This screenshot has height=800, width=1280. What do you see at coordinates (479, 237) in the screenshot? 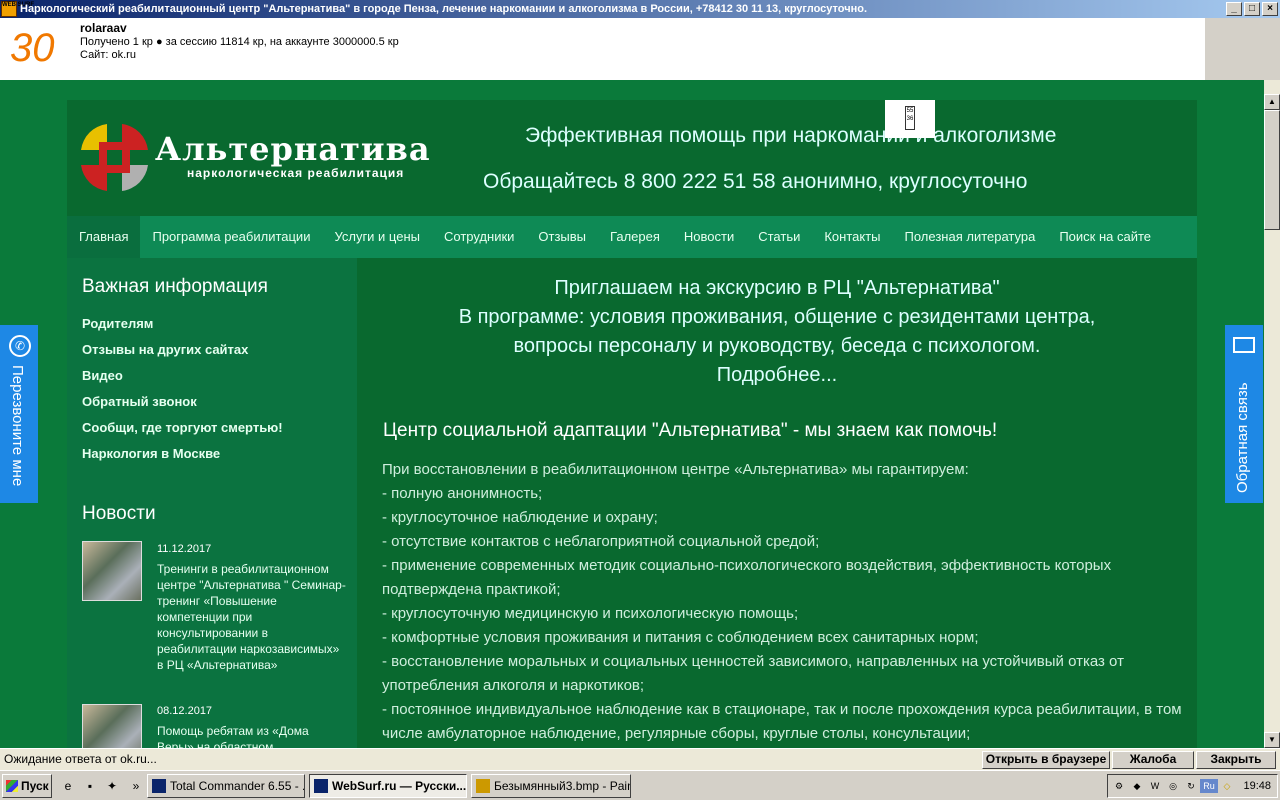
I see `nav-staff: Сотрудники` at bounding box center [479, 237].